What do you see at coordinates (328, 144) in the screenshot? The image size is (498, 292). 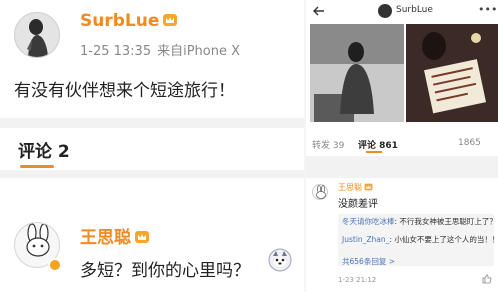 I see `stat-forward: 转发 39` at bounding box center [328, 144].